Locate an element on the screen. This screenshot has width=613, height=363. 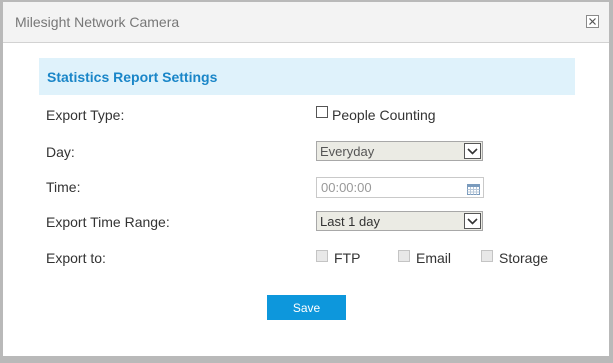
storage-checkbox is located at coordinates (487, 256).